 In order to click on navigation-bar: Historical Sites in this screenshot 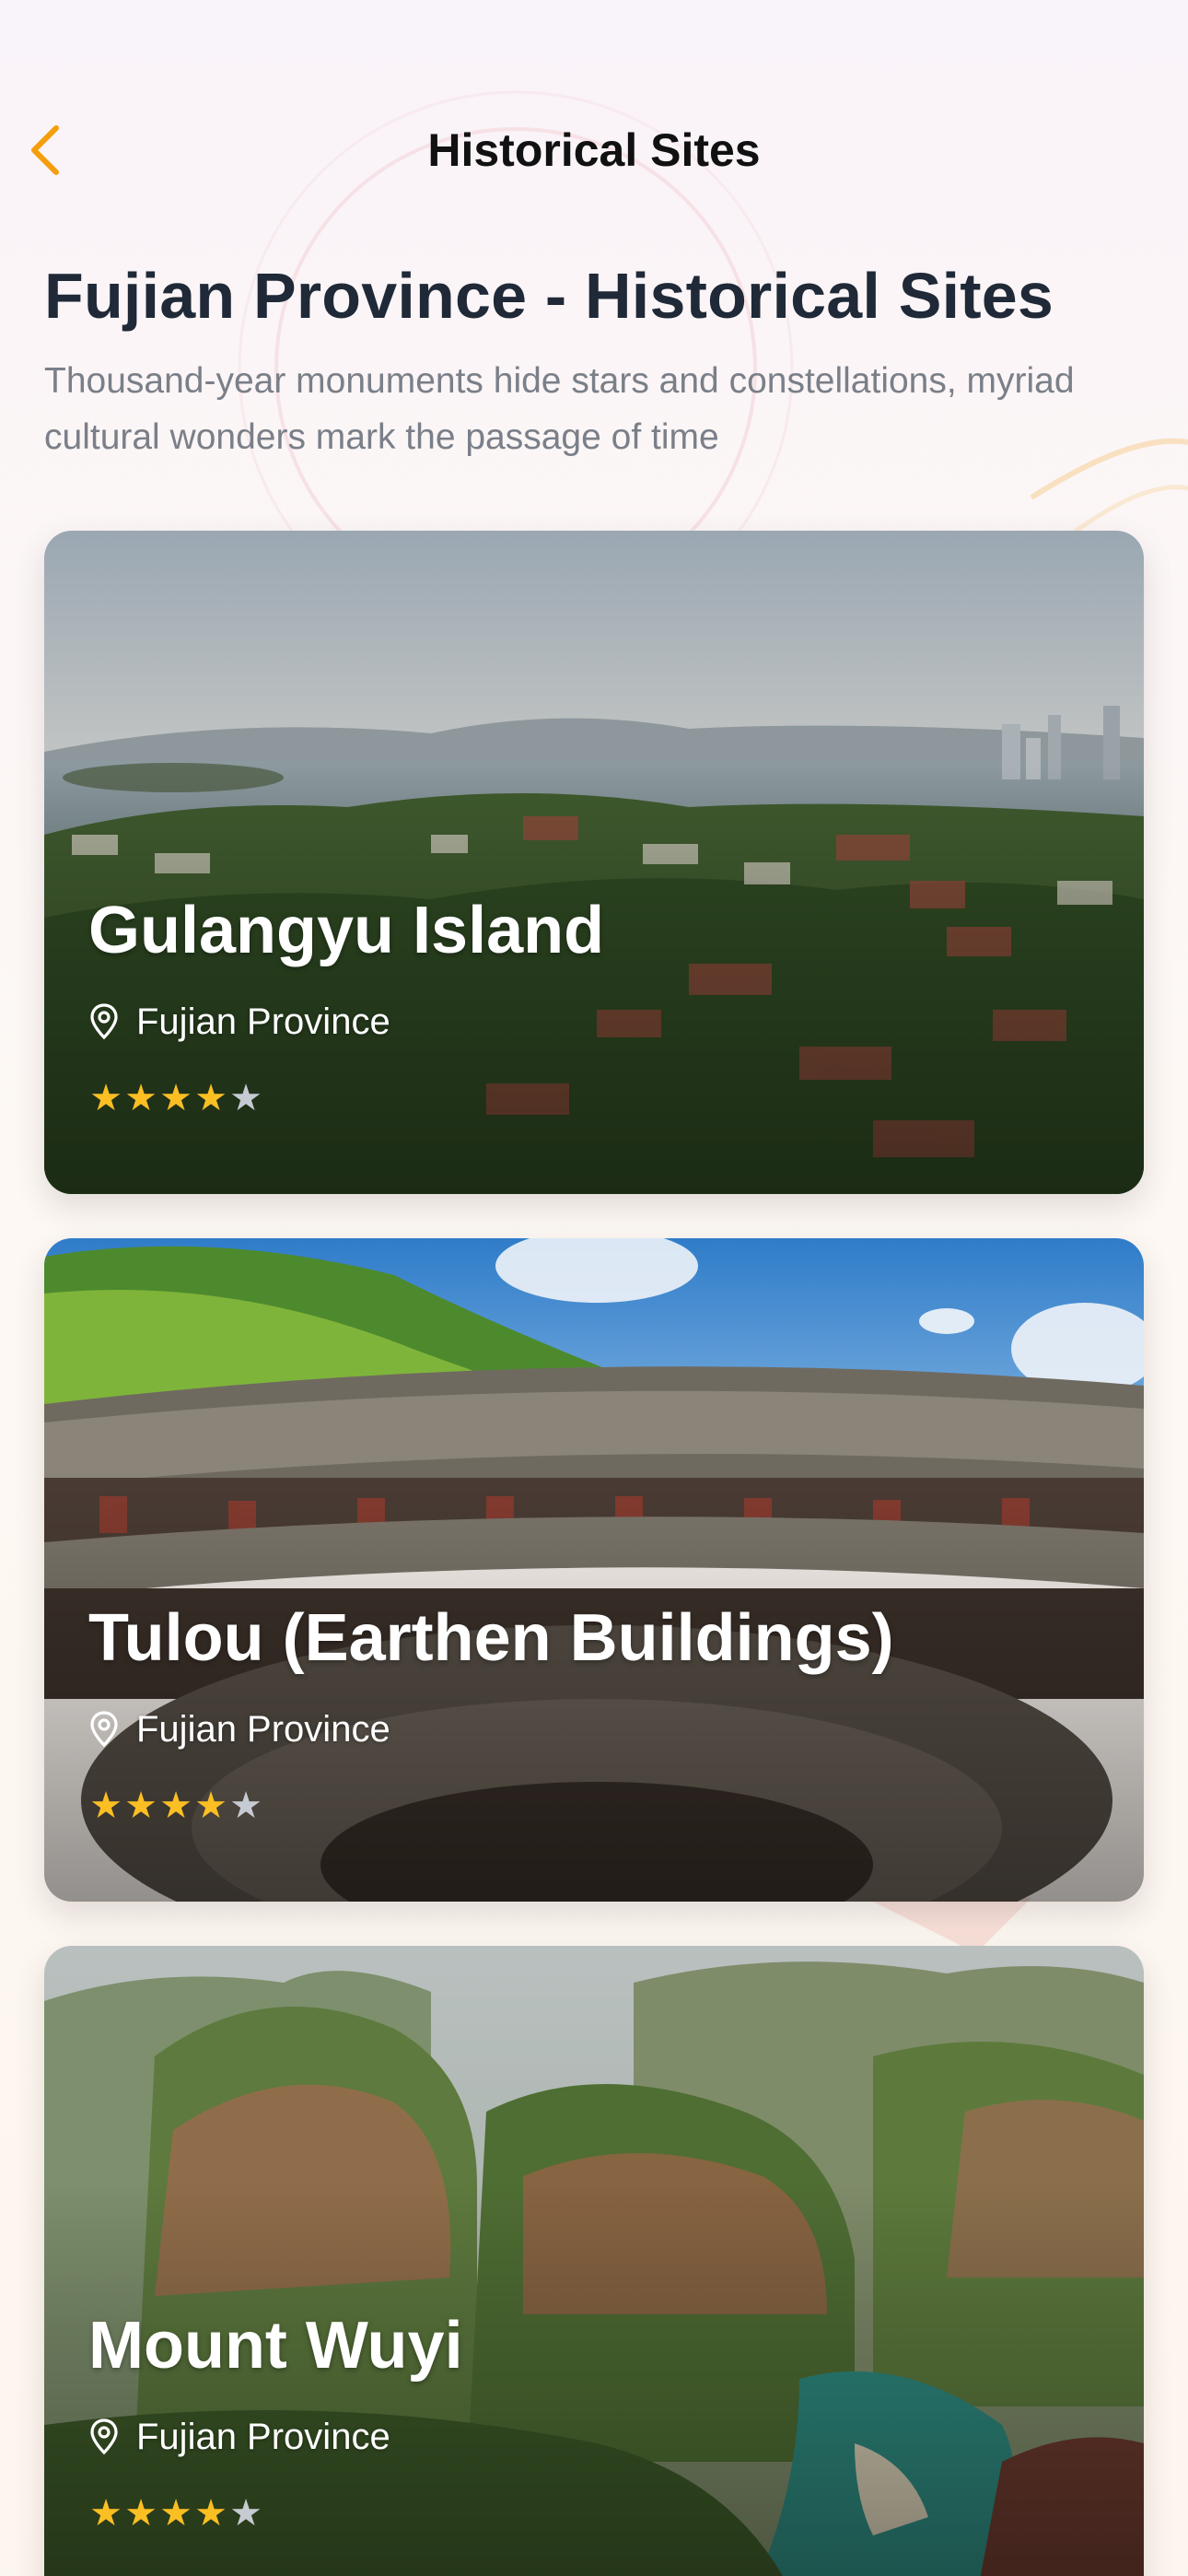, I will do `click(594, 150)`.